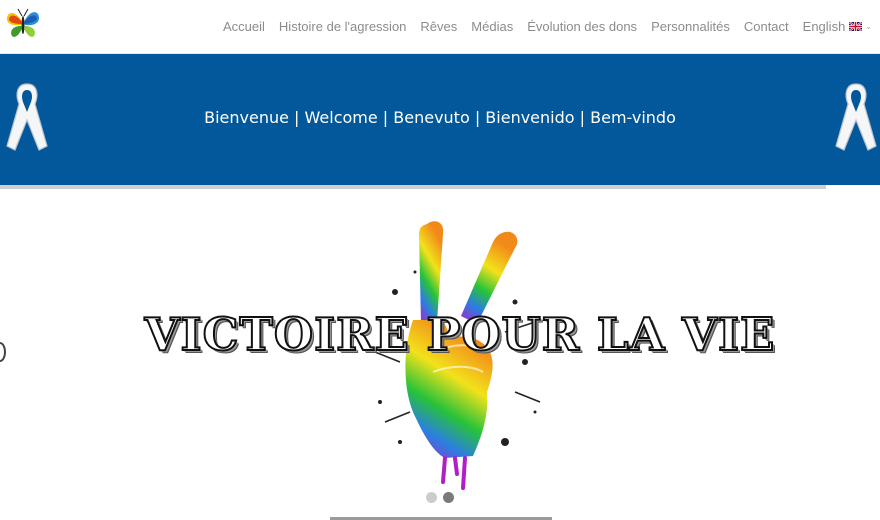 This screenshot has width=880, height=520. What do you see at coordinates (766, 26) in the screenshot?
I see `nav-item-contact: Contact` at bounding box center [766, 26].